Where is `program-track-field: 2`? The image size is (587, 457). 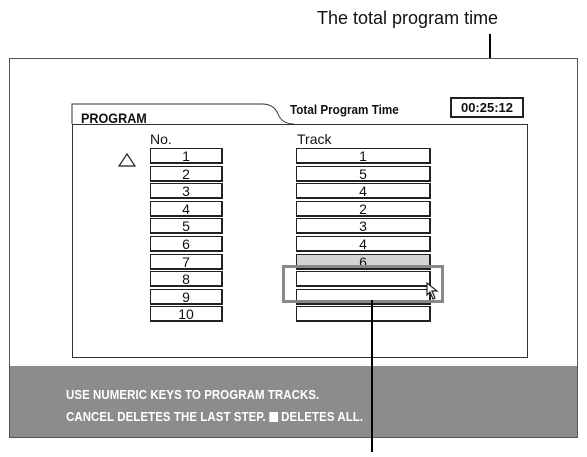
program-track-field: 2 is located at coordinates (363, 209).